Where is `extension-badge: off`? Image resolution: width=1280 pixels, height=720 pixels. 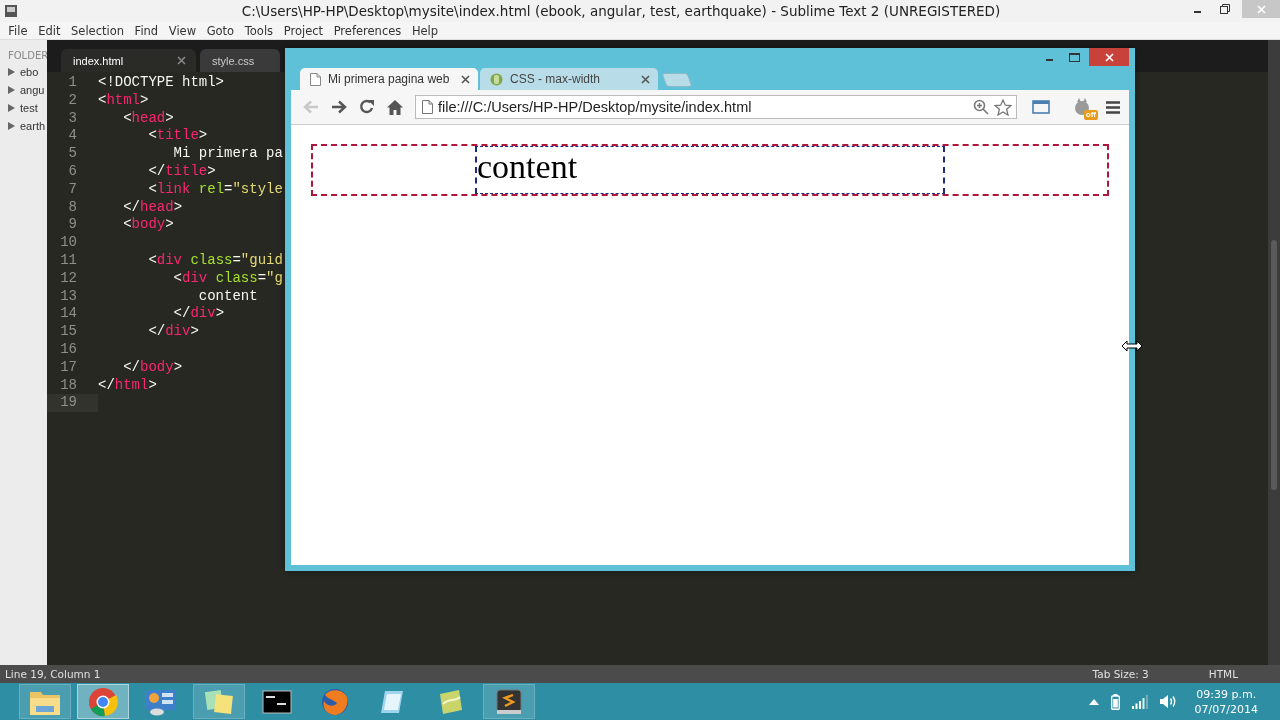 extension-badge: off is located at coordinates (1090, 115).